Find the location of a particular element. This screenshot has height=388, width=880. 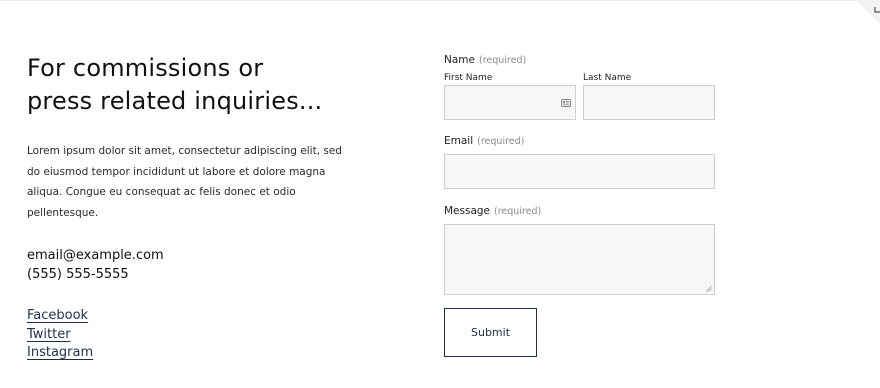

email-label: Email (required) is located at coordinates (484, 141).